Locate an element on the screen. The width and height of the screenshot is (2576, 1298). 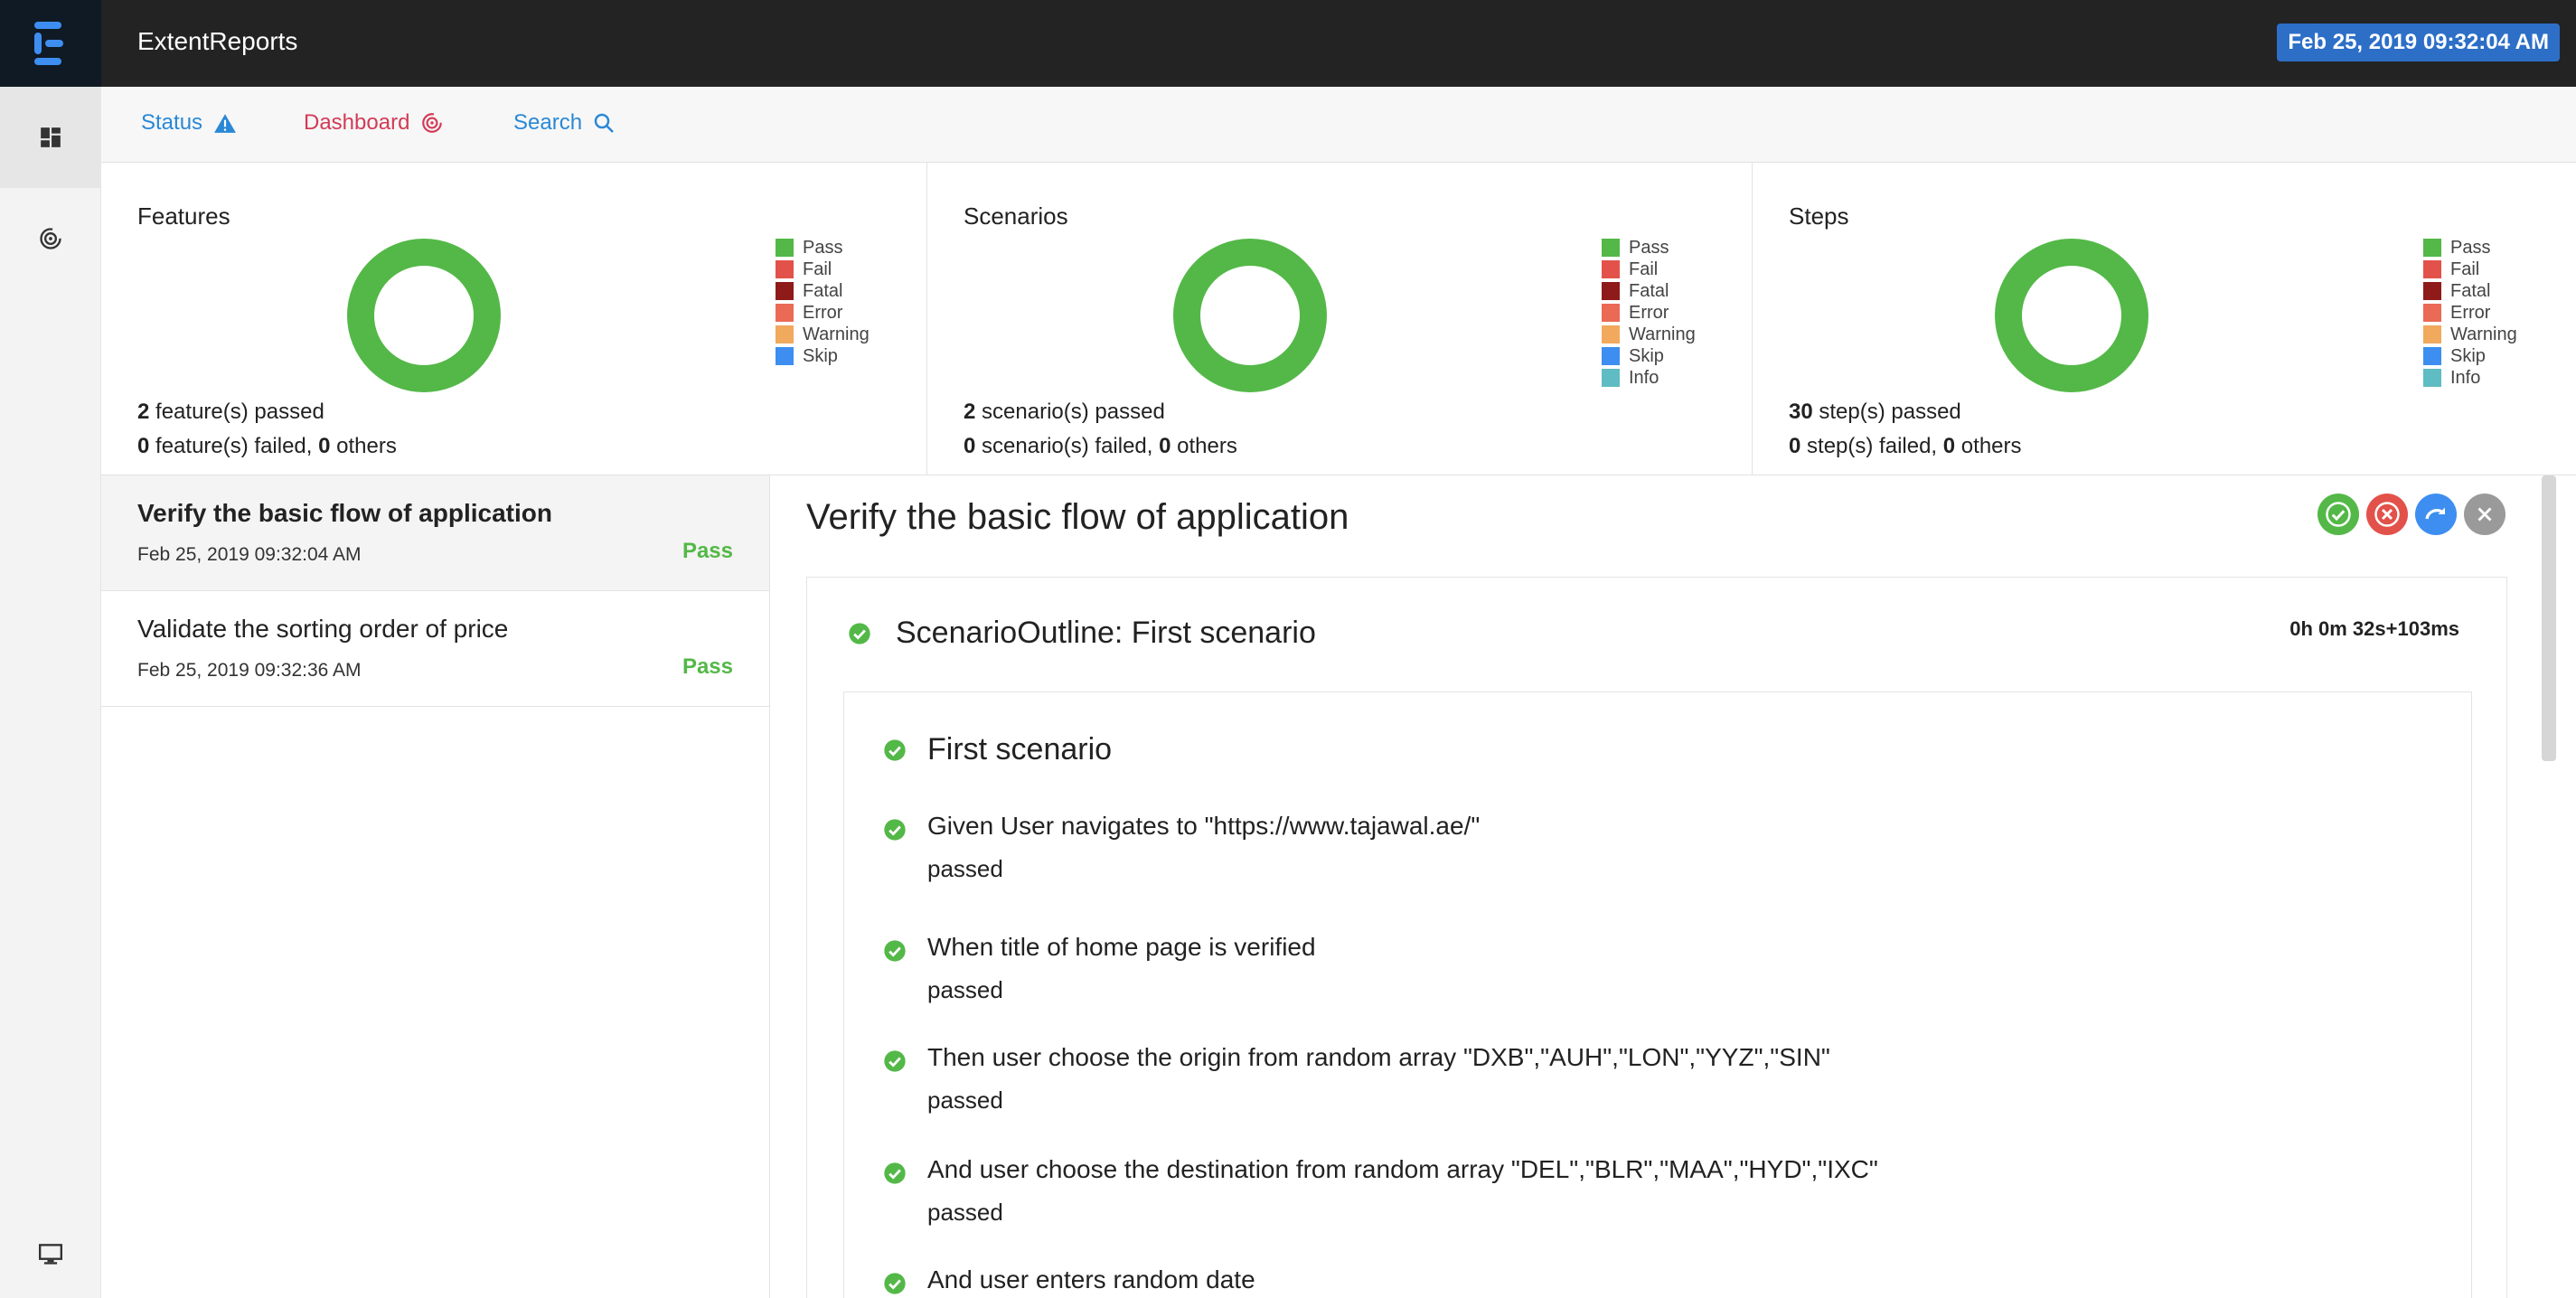
filter-pass-button is located at coordinates (2338, 514).